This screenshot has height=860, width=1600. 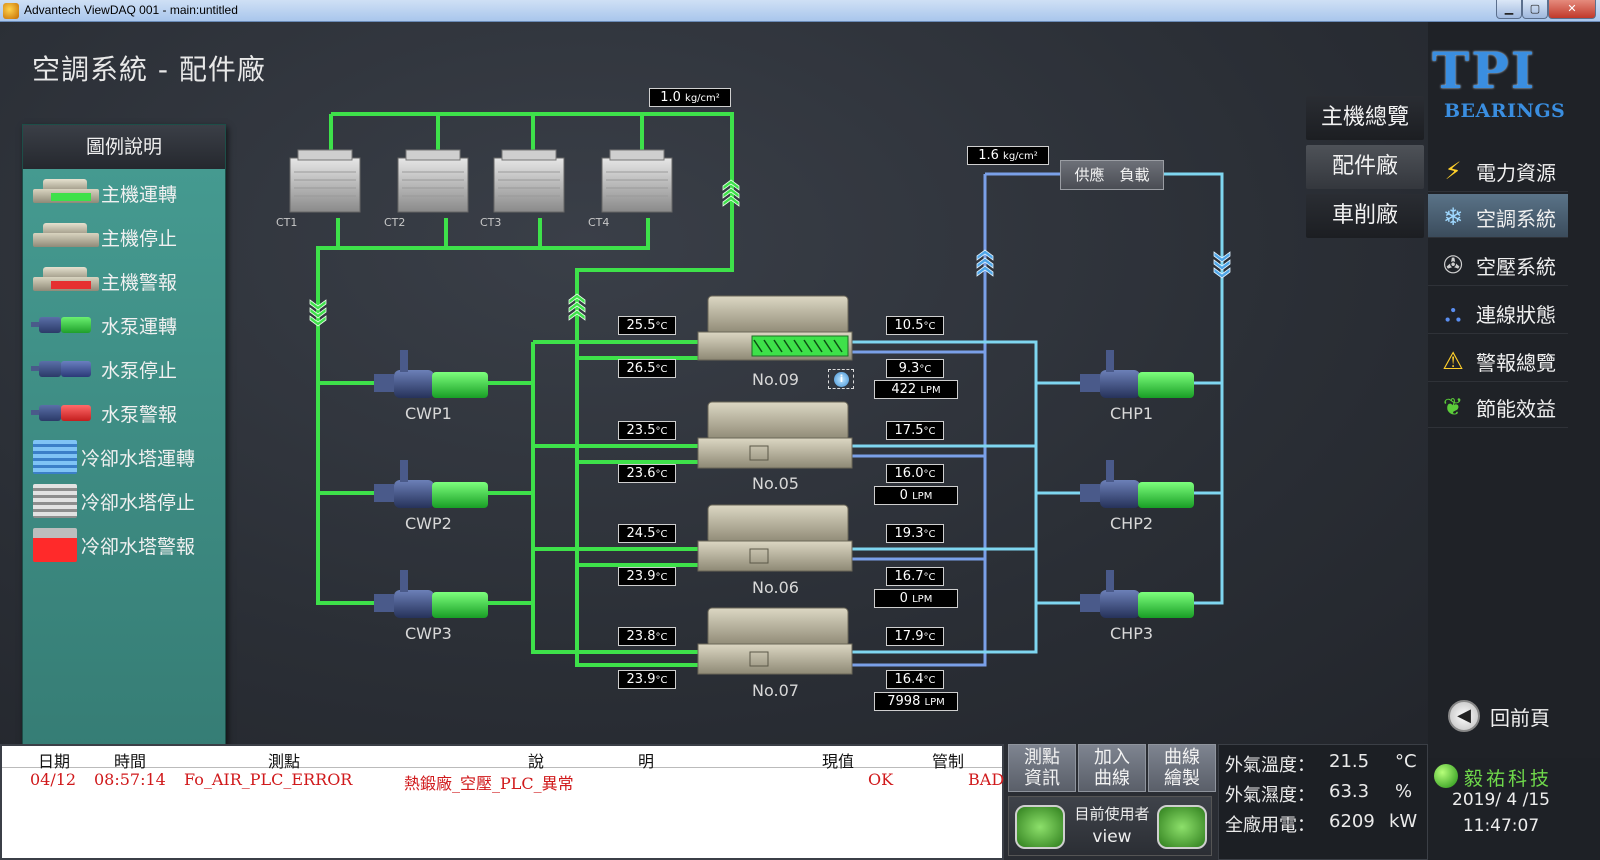 I want to click on pump-label-chp3: CHP3, so click(x=1132, y=633).